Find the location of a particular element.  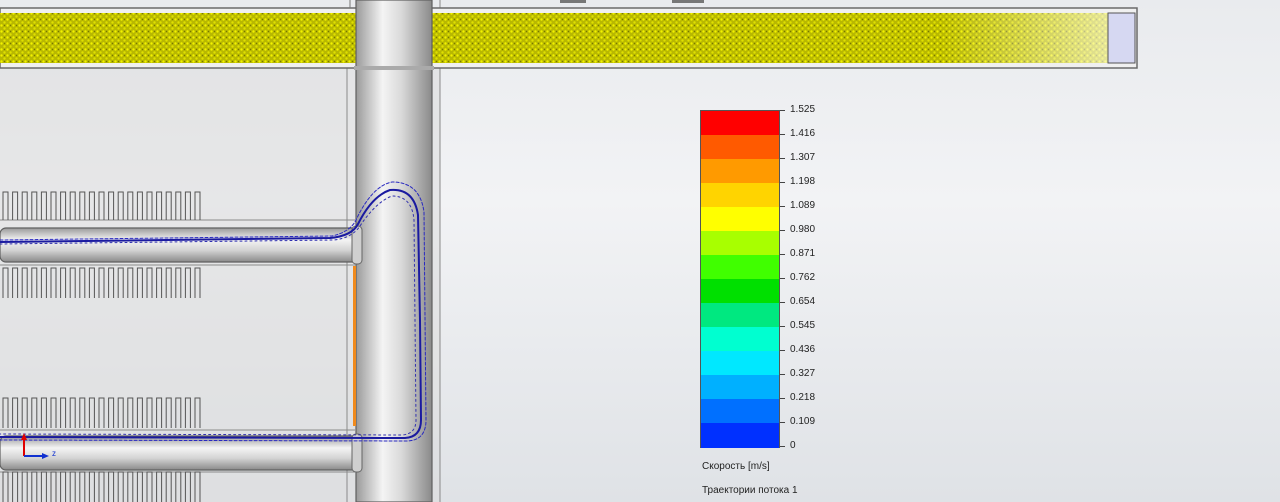

legend-tick-label: 0.327 is located at coordinates (803, 373).